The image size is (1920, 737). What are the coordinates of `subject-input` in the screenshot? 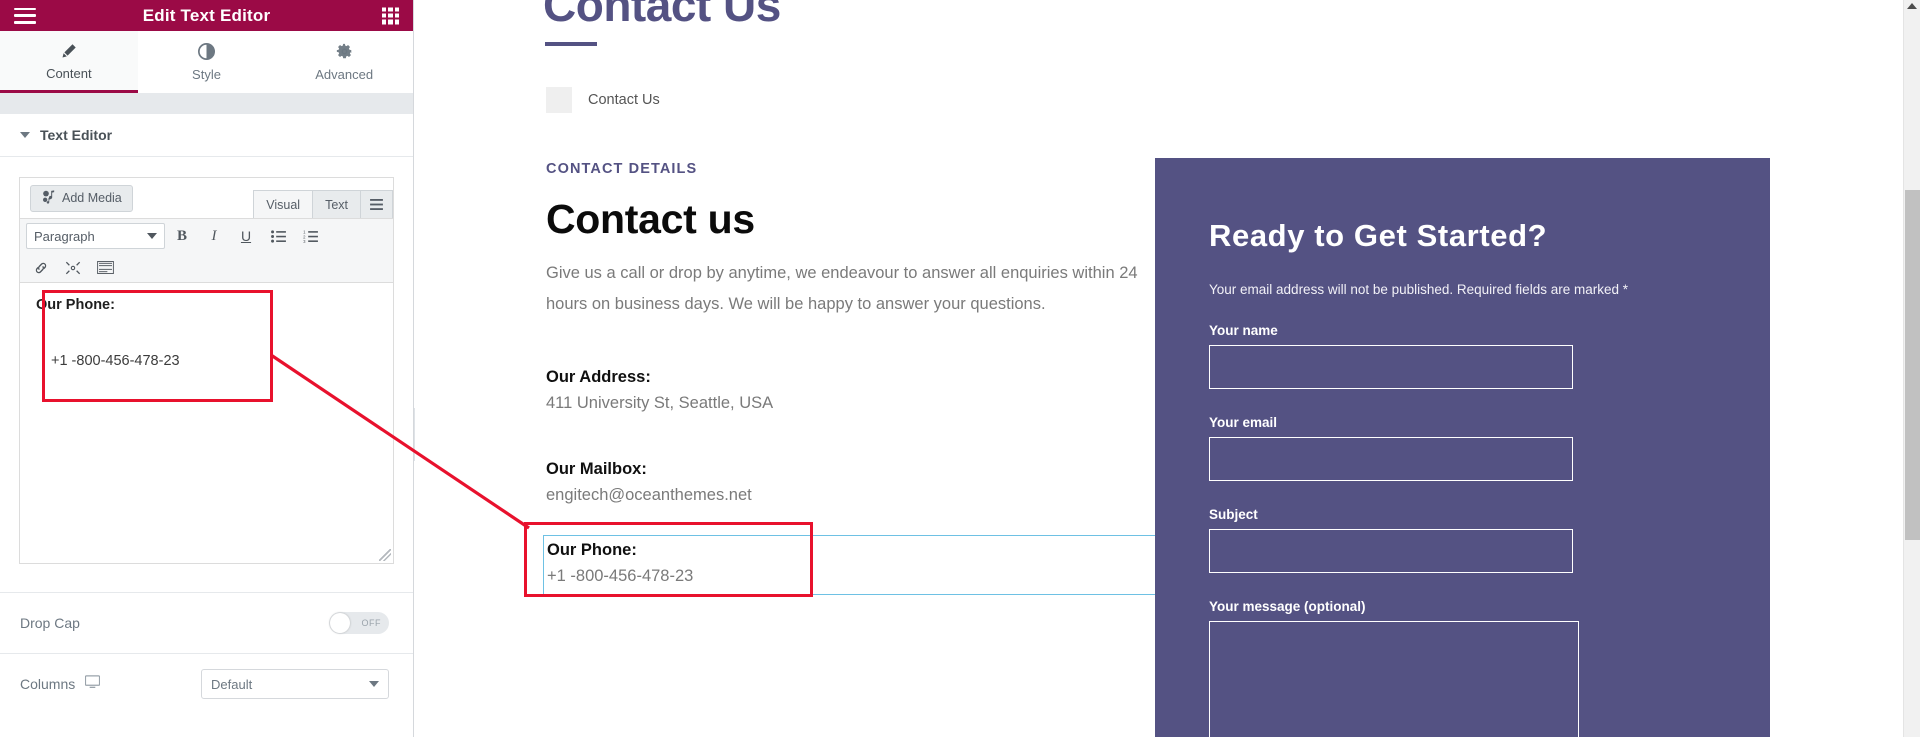 It's located at (1391, 551).